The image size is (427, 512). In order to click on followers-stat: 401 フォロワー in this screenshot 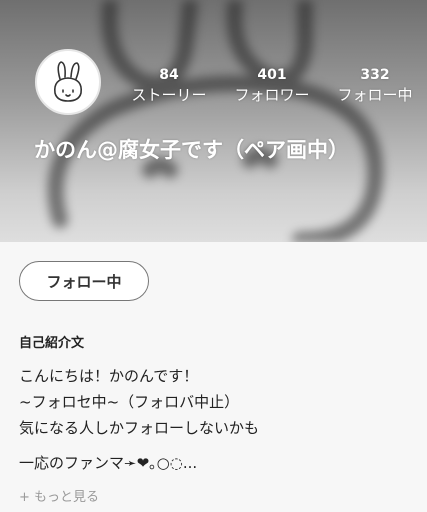, I will do `click(272, 86)`.